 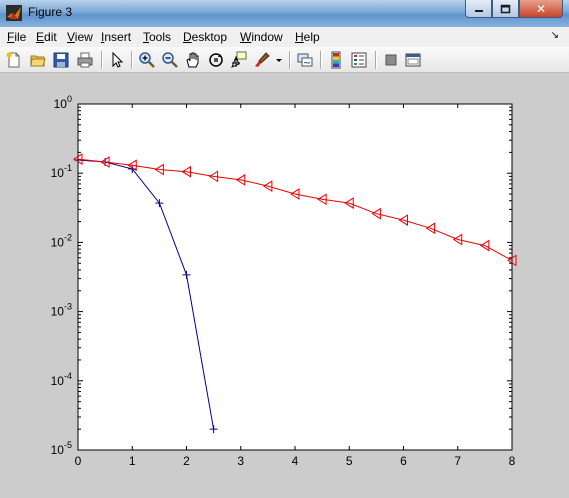 I want to click on maximize-icon, so click(x=505, y=8).